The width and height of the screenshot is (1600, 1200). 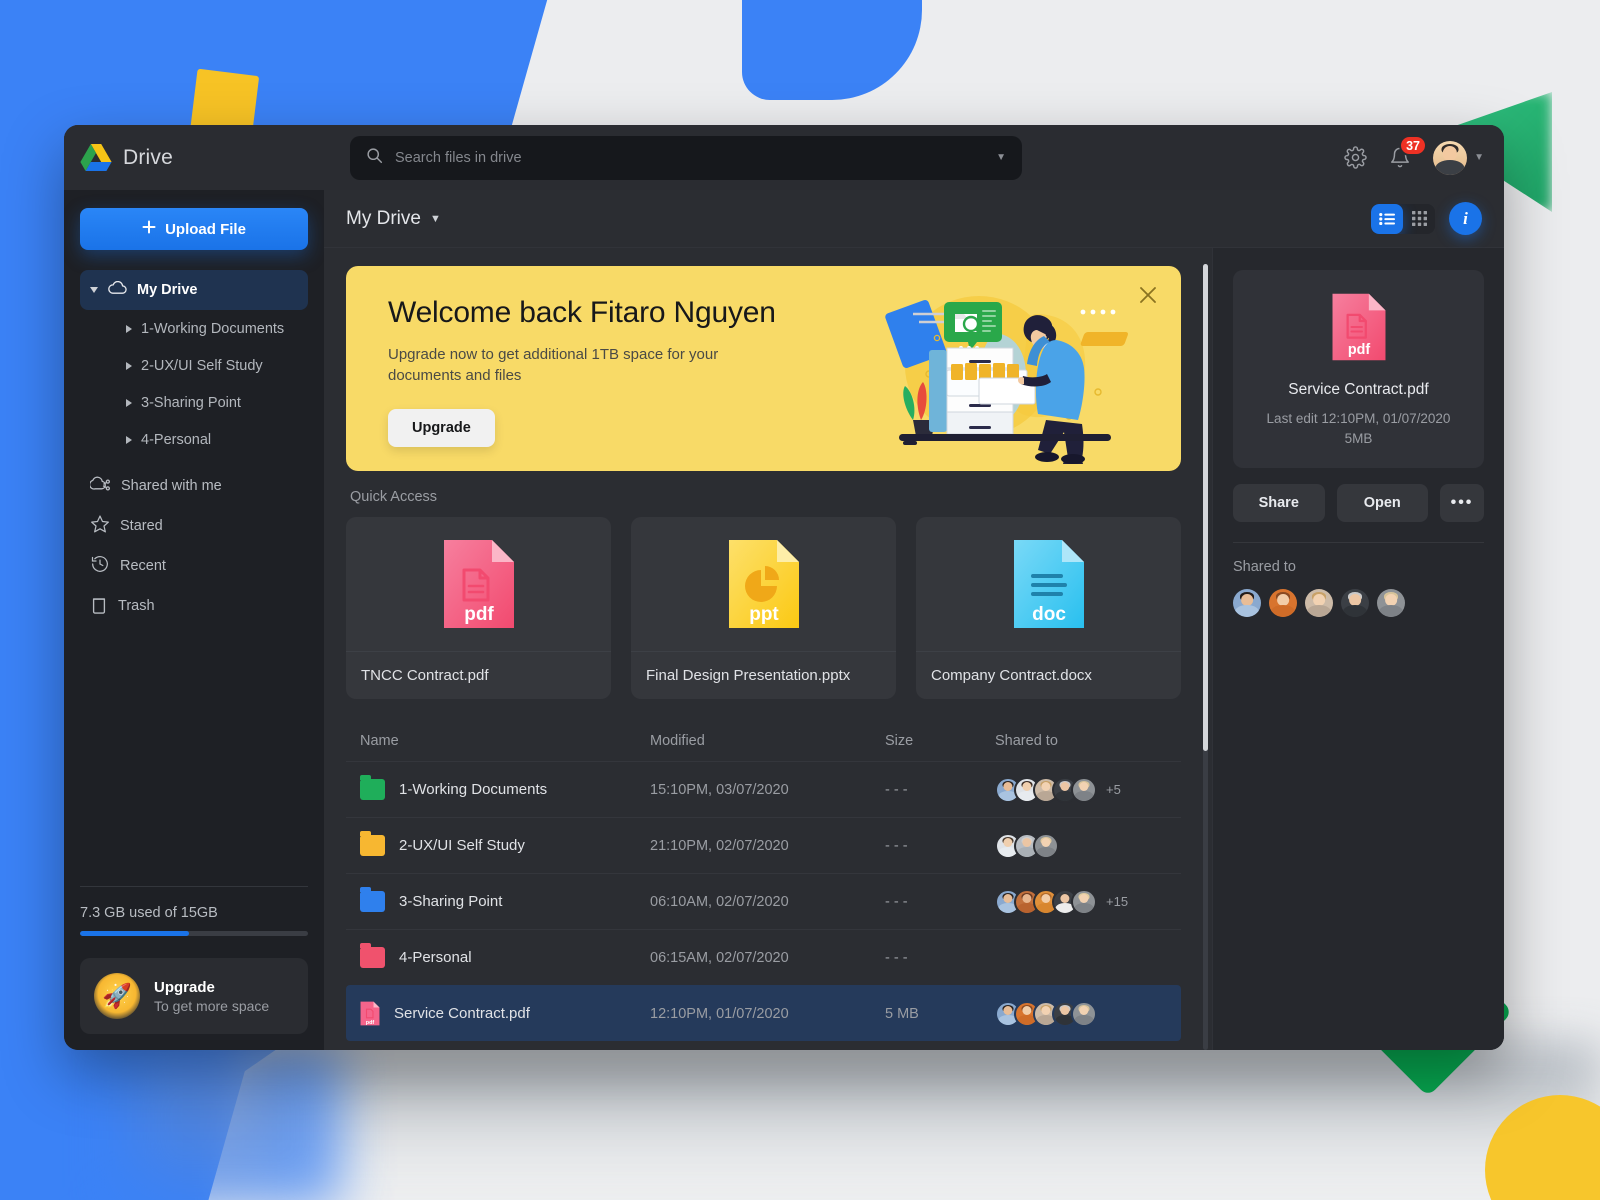 What do you see at coordinates (1382, 503) in the screenshot?
I see `open-button: Open` at bounding box center [1382, 503].